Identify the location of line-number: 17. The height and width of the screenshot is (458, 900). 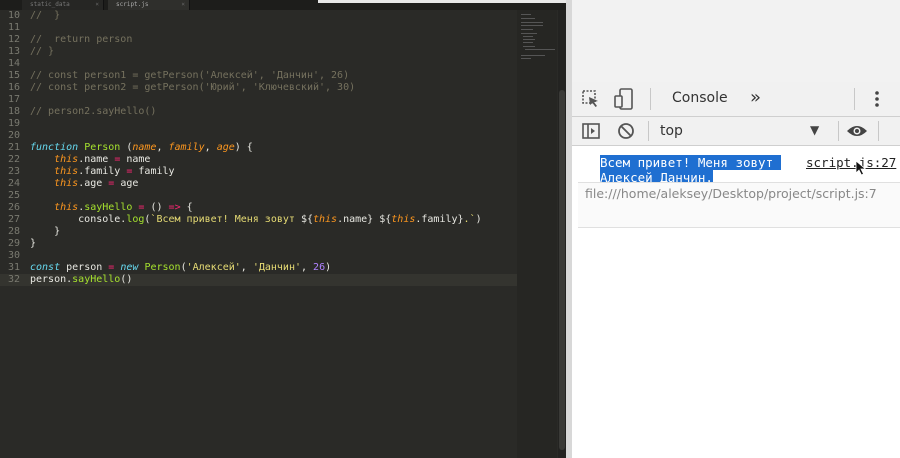
(13, 99).